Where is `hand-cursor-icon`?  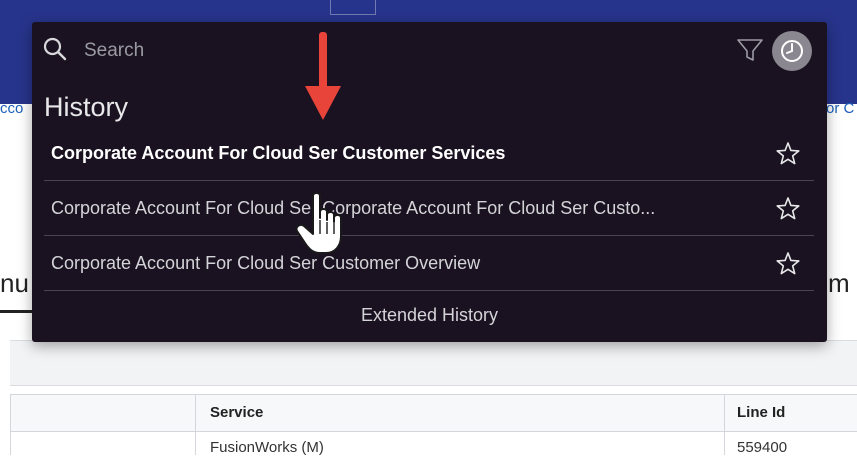
hand-cursor-icon is located at coordinates (318, 223).